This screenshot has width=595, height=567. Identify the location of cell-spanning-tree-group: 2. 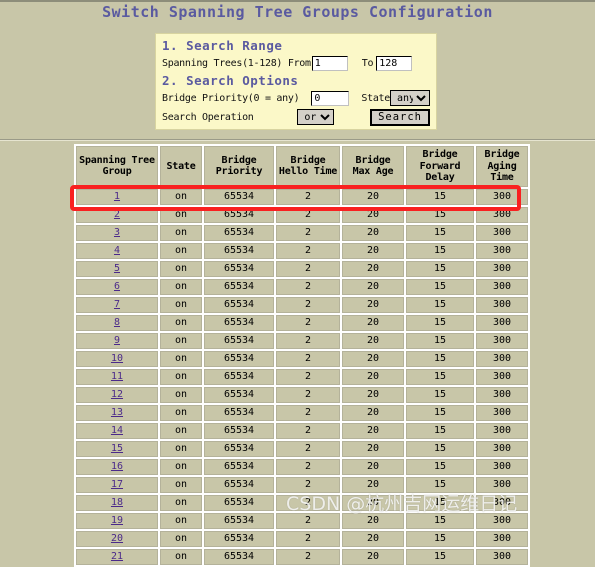
(117, 214).